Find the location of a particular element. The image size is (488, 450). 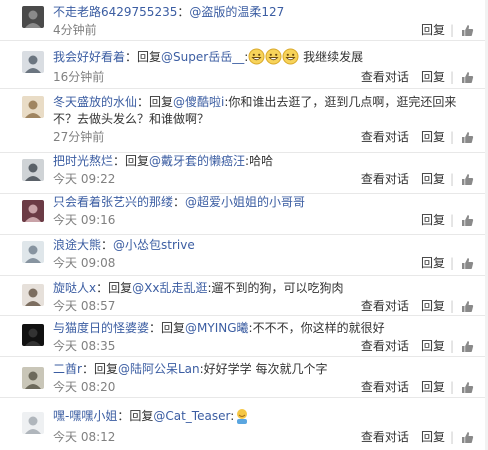

comment-username-link: 把时光熬烂 is located at coordinates (83, 161).